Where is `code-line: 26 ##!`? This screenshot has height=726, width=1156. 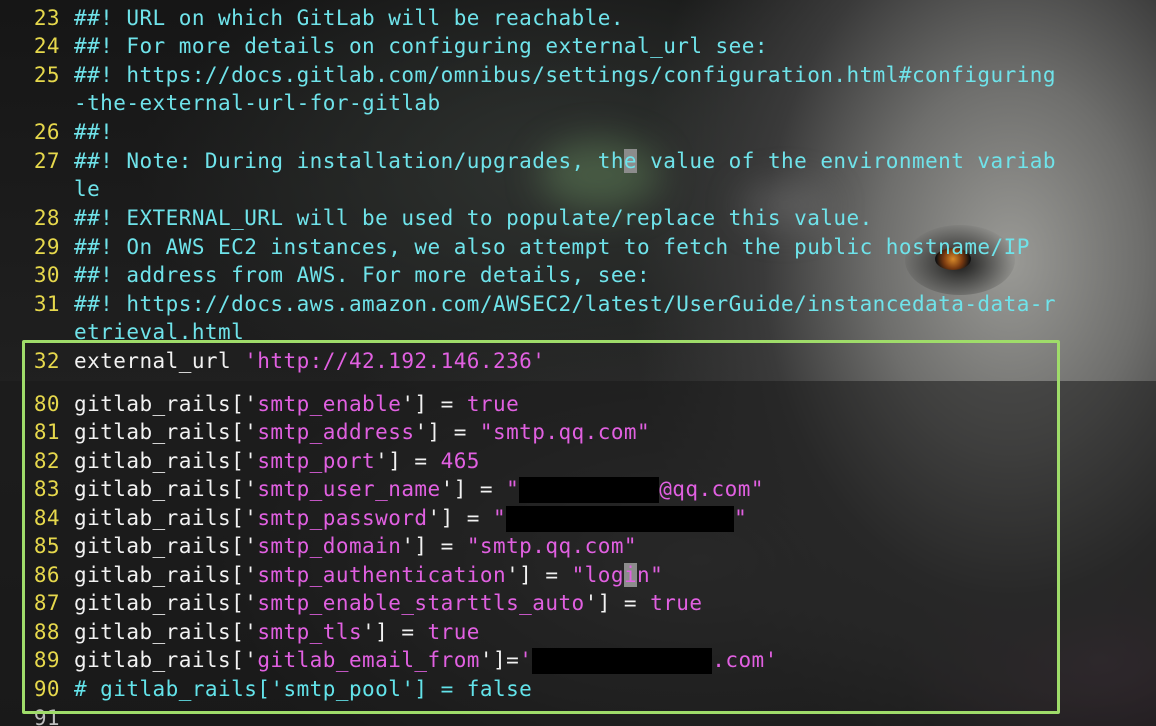
code-line: 26 ##! is located at coordinates (73, 132).